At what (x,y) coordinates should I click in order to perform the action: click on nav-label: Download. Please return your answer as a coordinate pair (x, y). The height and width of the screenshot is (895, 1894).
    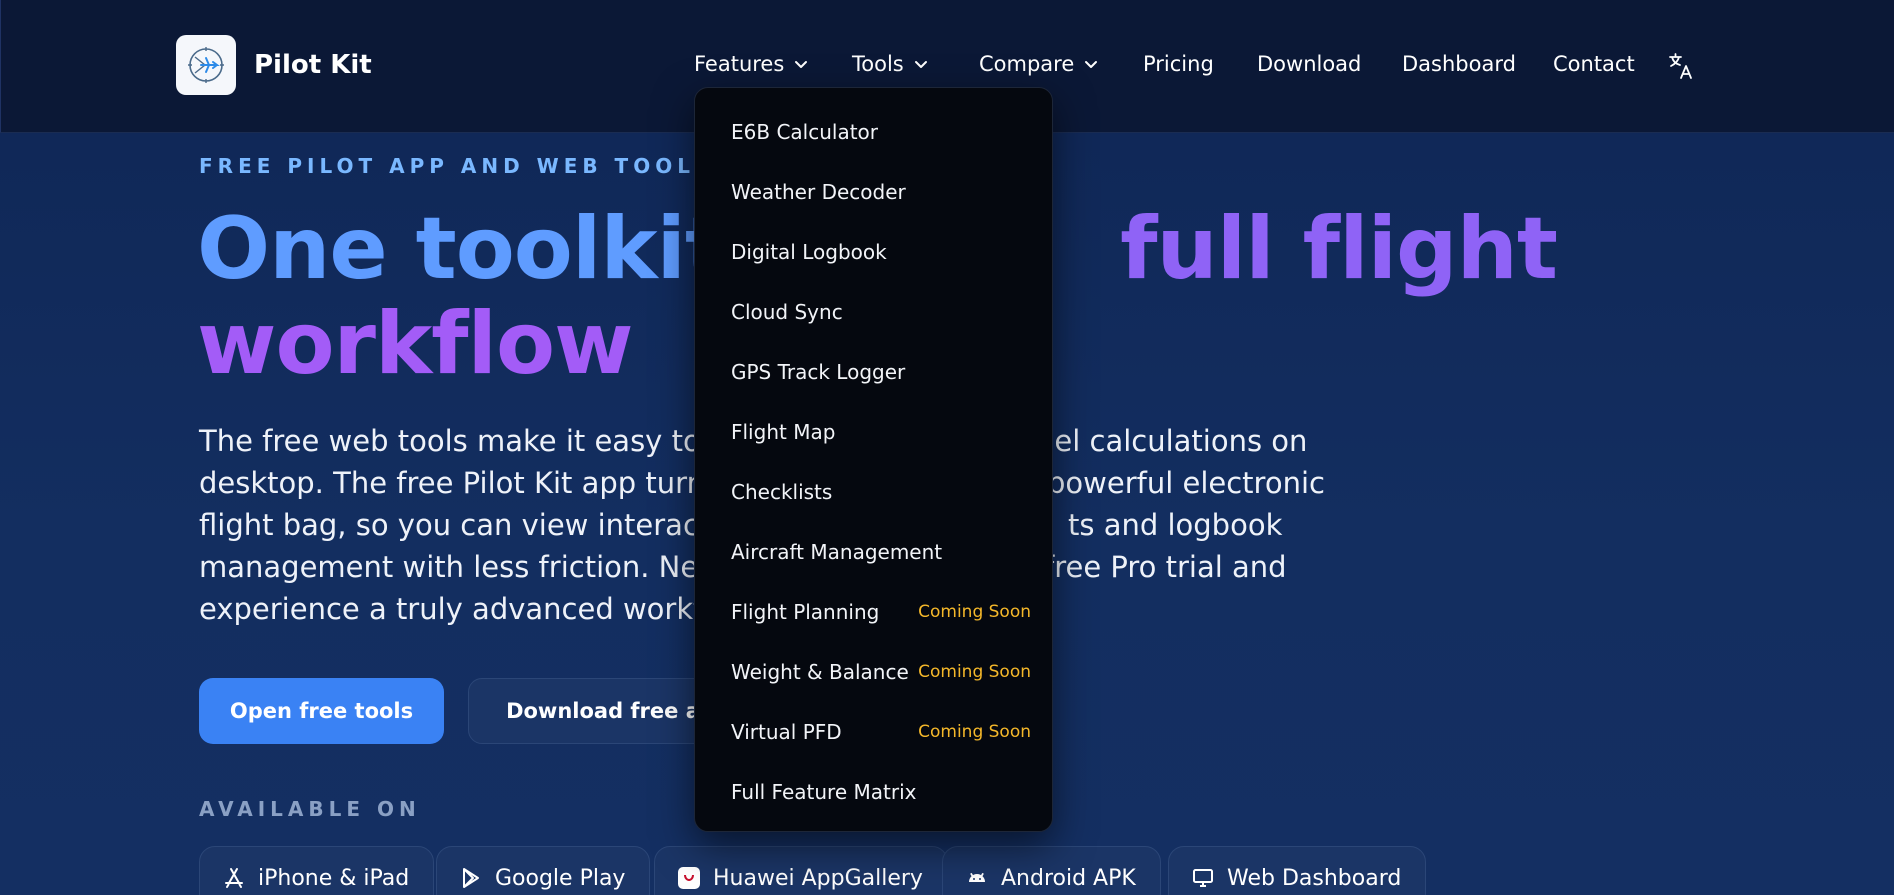
    Looking at the image, I should click on (1309, 64).